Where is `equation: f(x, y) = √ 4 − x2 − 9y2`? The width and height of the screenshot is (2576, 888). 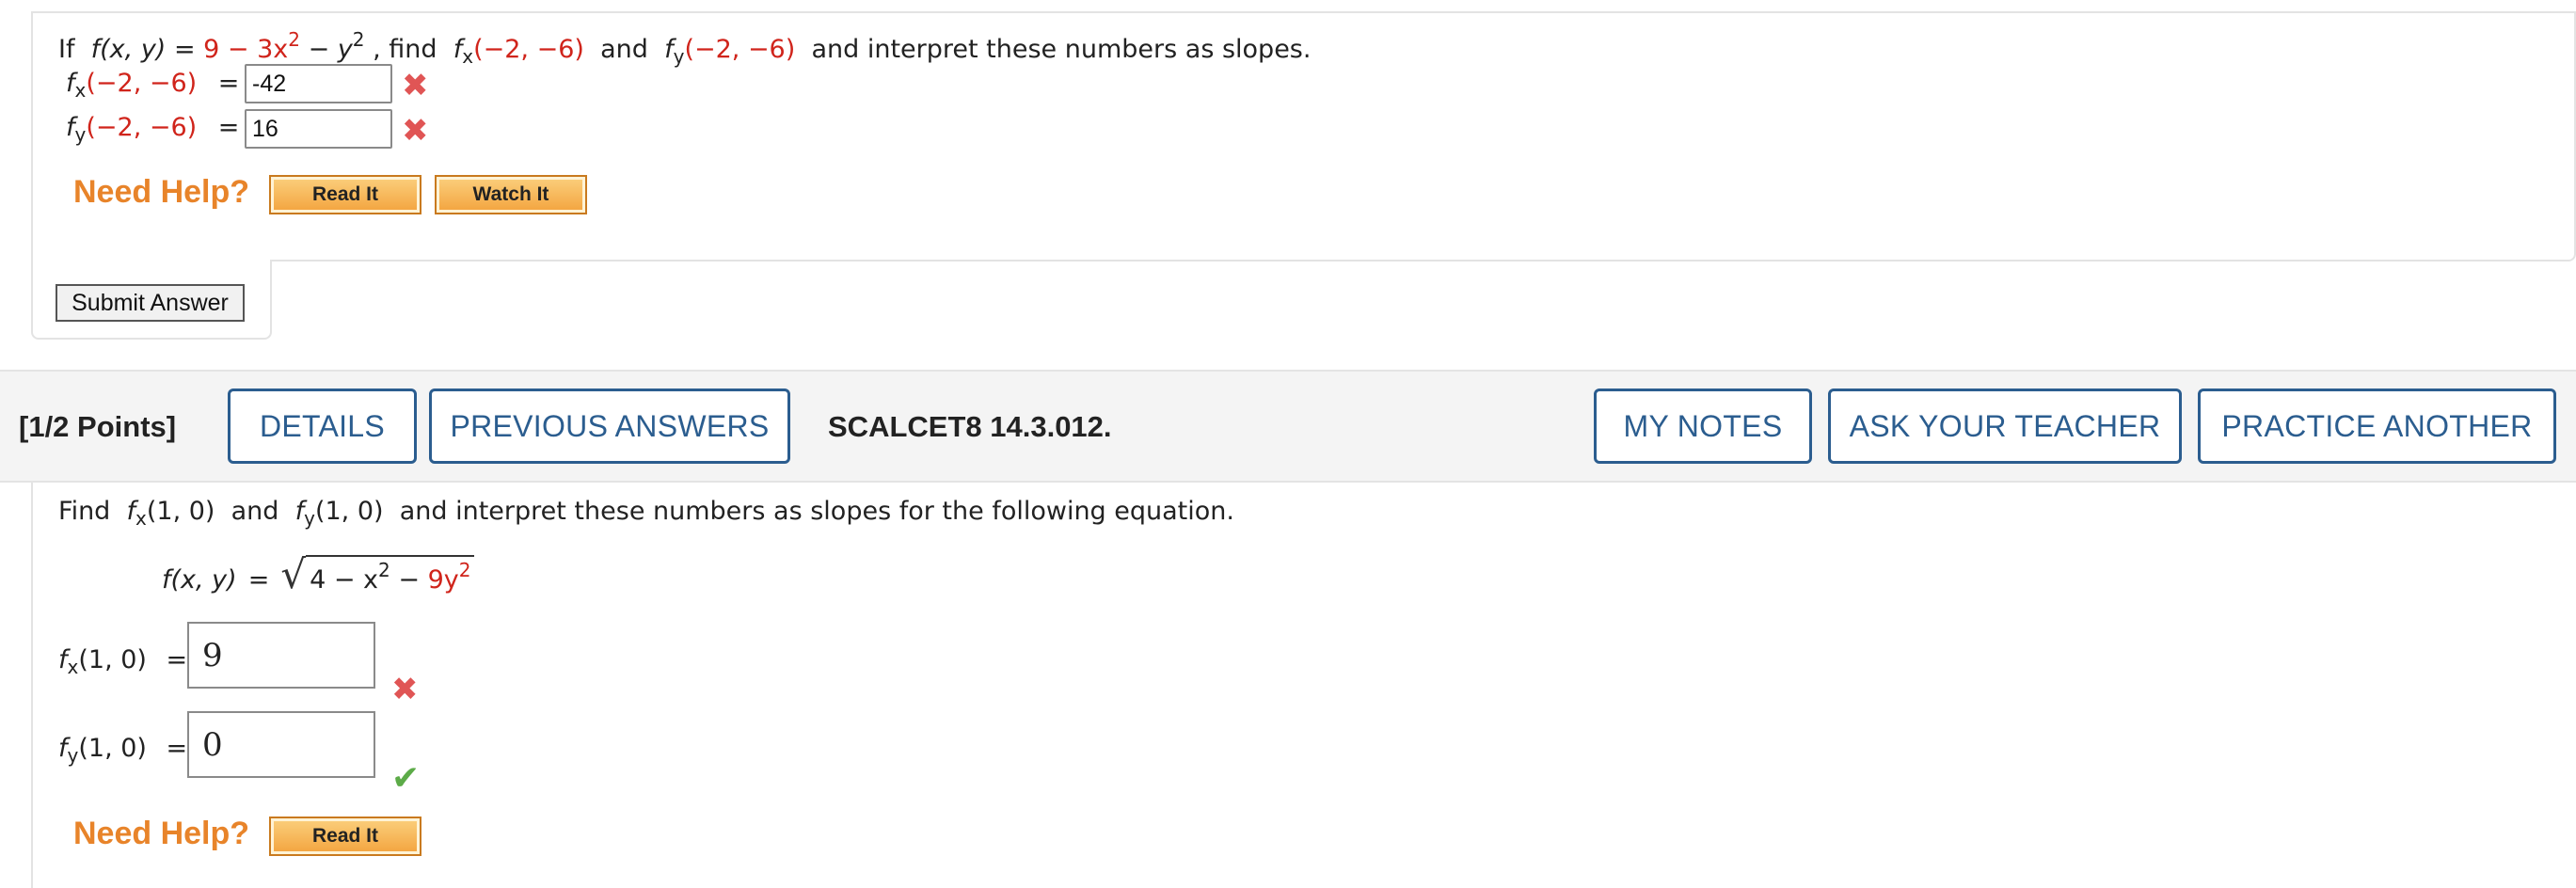
equation: f(x, y) = √ 4 − x2 − 9y2 is located at coordinates (318, 575).